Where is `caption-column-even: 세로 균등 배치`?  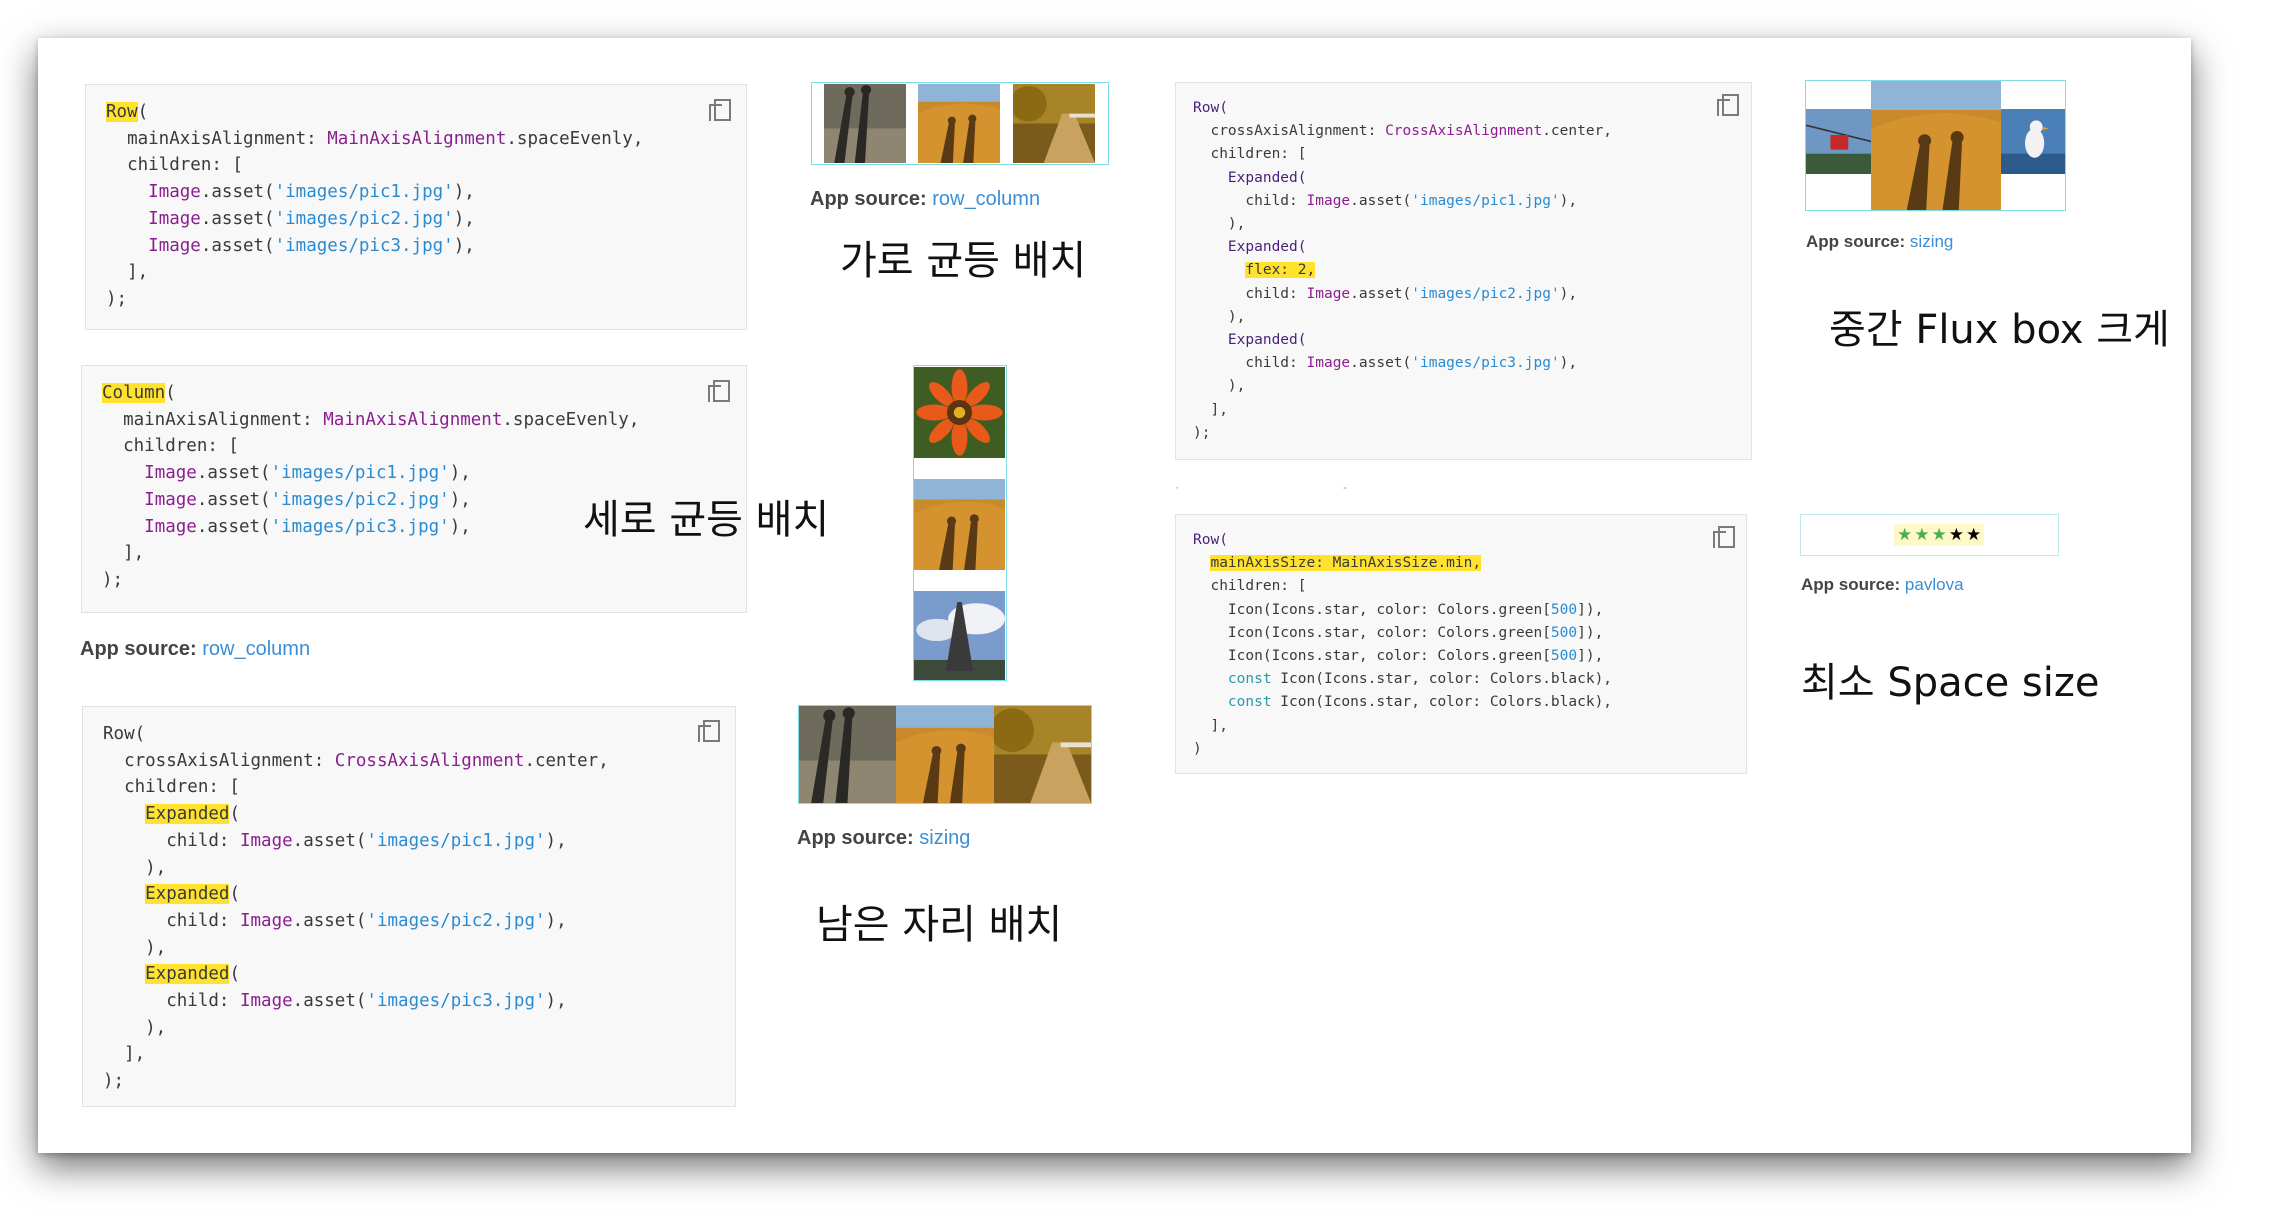 caption-column-even: 세로 균등 배치 is located at coordinates (706, 520).